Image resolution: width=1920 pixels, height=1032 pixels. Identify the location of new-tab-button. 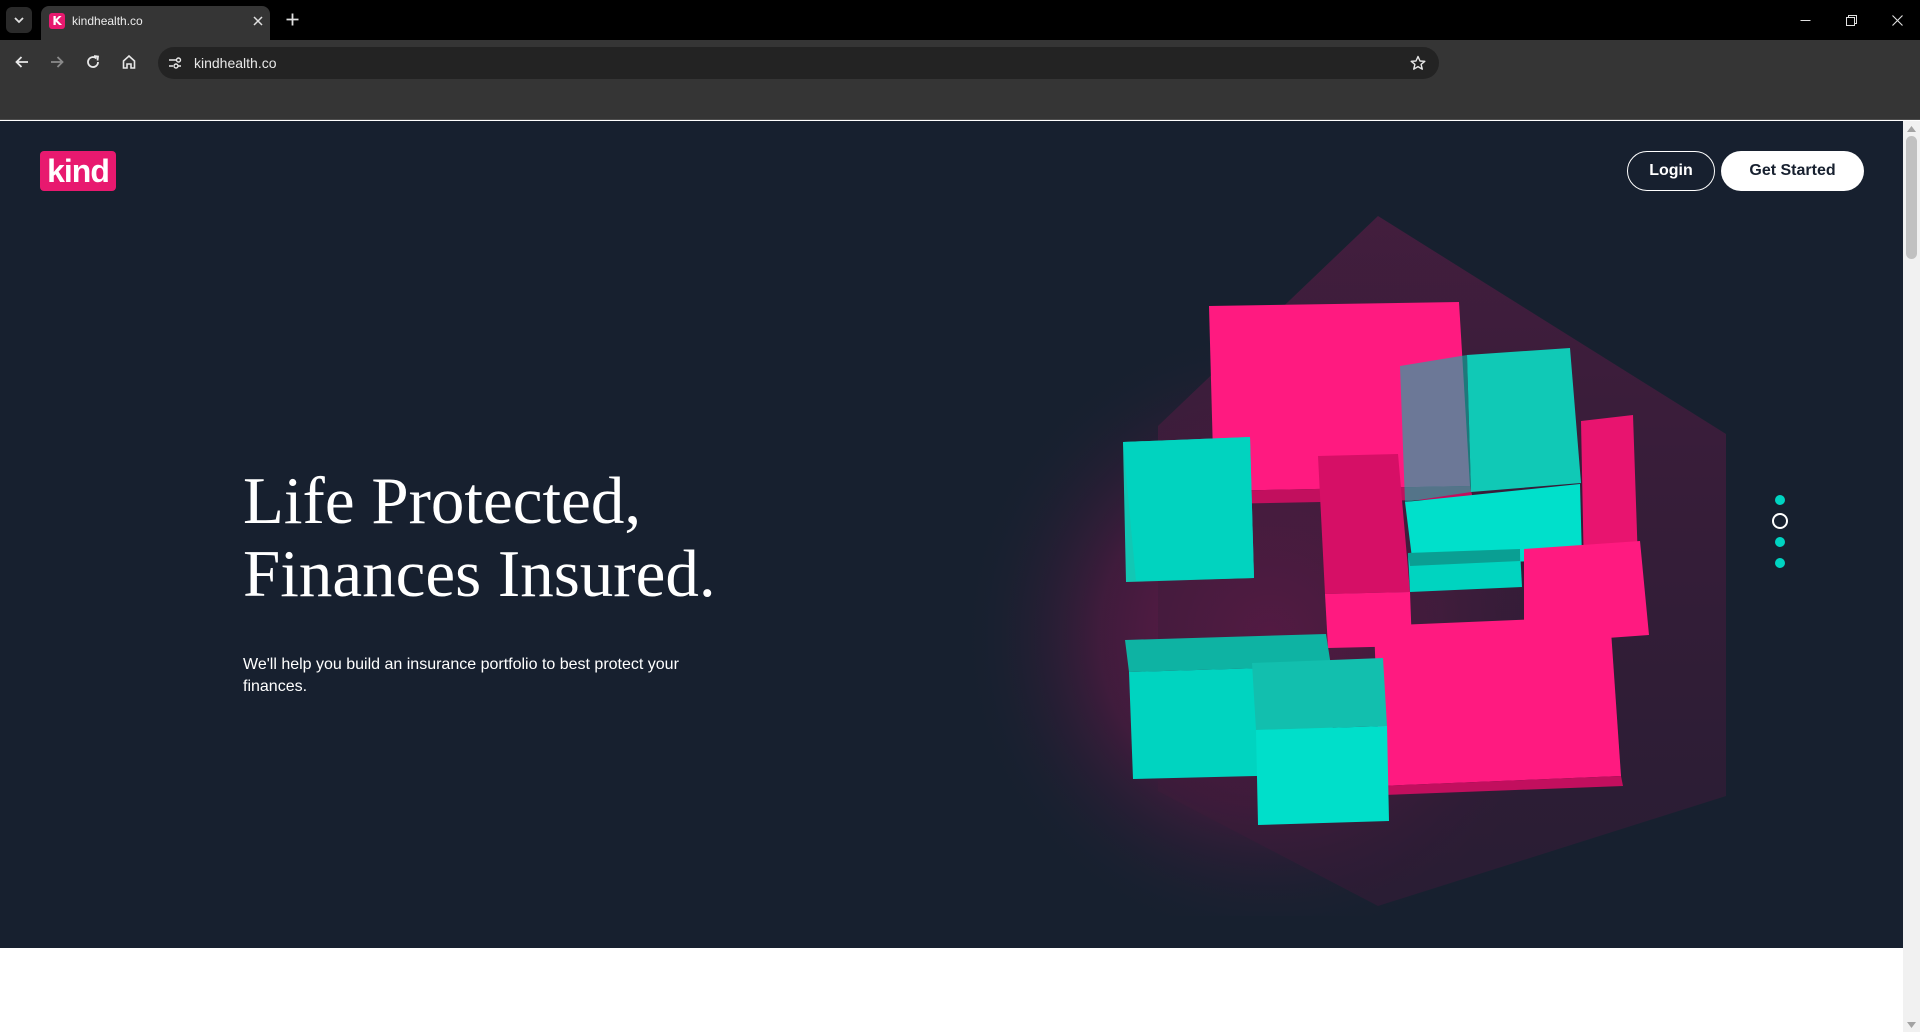
(292, 19).